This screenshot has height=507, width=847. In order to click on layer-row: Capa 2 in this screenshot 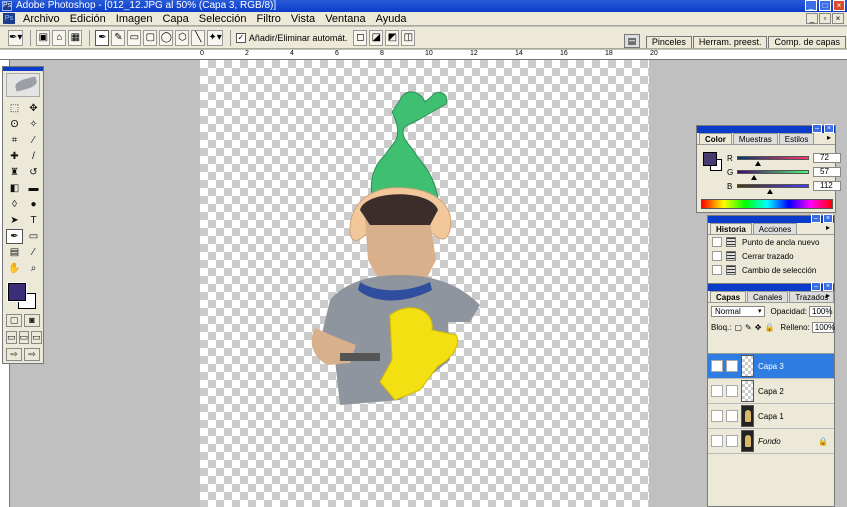, I will do `click(771, 391)`.